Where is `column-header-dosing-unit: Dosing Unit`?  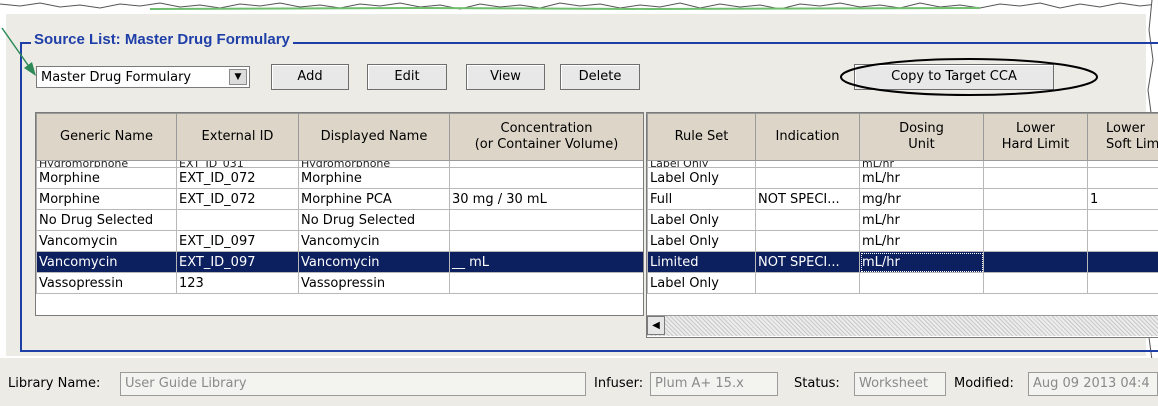
column-header-dosing-unit: Dosing Unit is located at coordinates (921, 137).